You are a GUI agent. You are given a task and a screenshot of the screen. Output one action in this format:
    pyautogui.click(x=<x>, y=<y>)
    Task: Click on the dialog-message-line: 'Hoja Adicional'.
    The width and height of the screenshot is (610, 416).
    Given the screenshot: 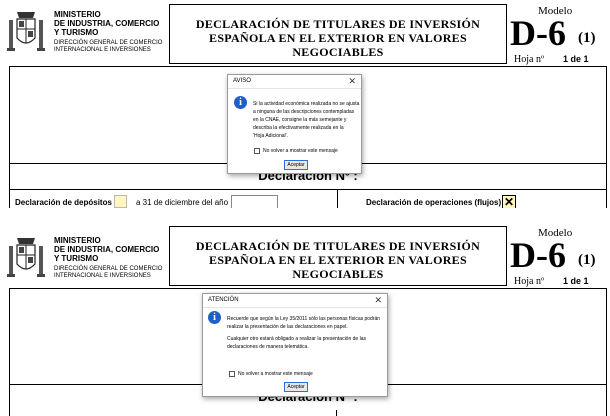 What is the action you would take?
    pyautogui.click(x=270, y=136)
    